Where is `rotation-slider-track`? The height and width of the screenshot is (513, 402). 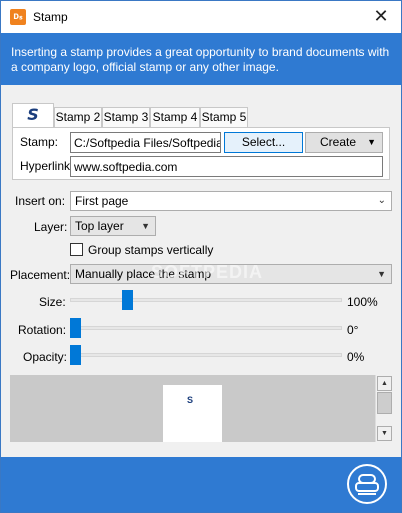
rotation-slider-track is located at coordinates (206, 328).